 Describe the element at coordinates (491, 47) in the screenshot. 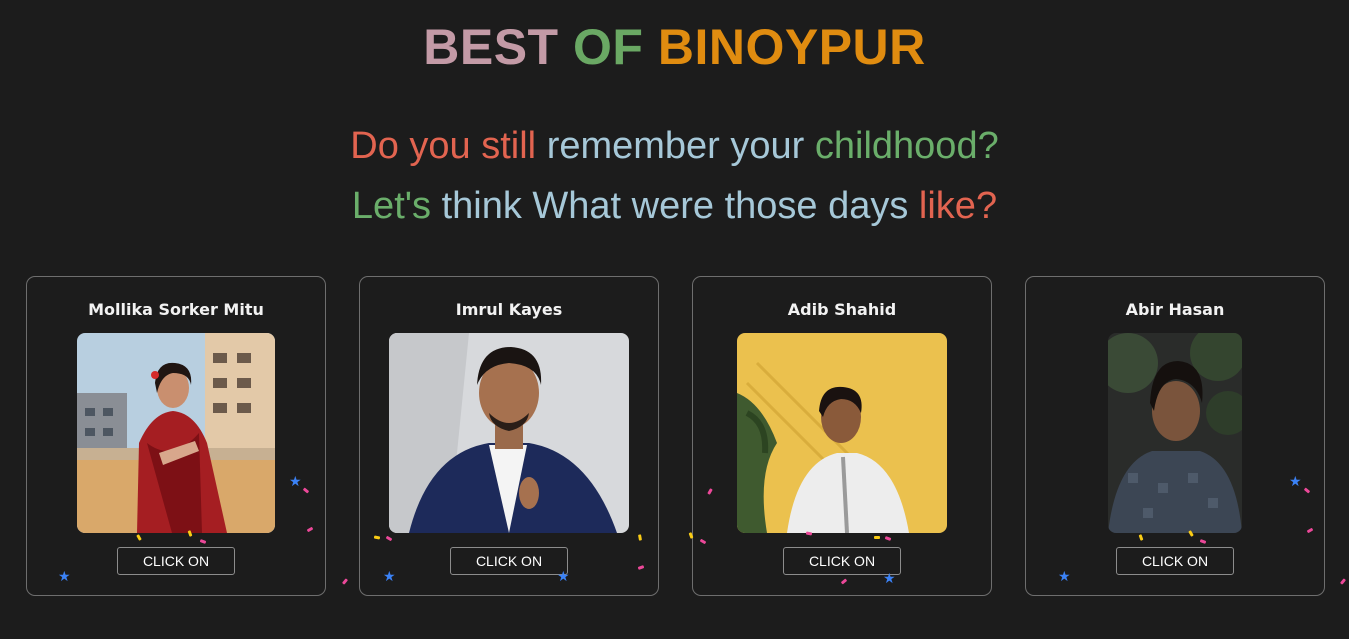

I see `title-word-best: BEST` at that location.